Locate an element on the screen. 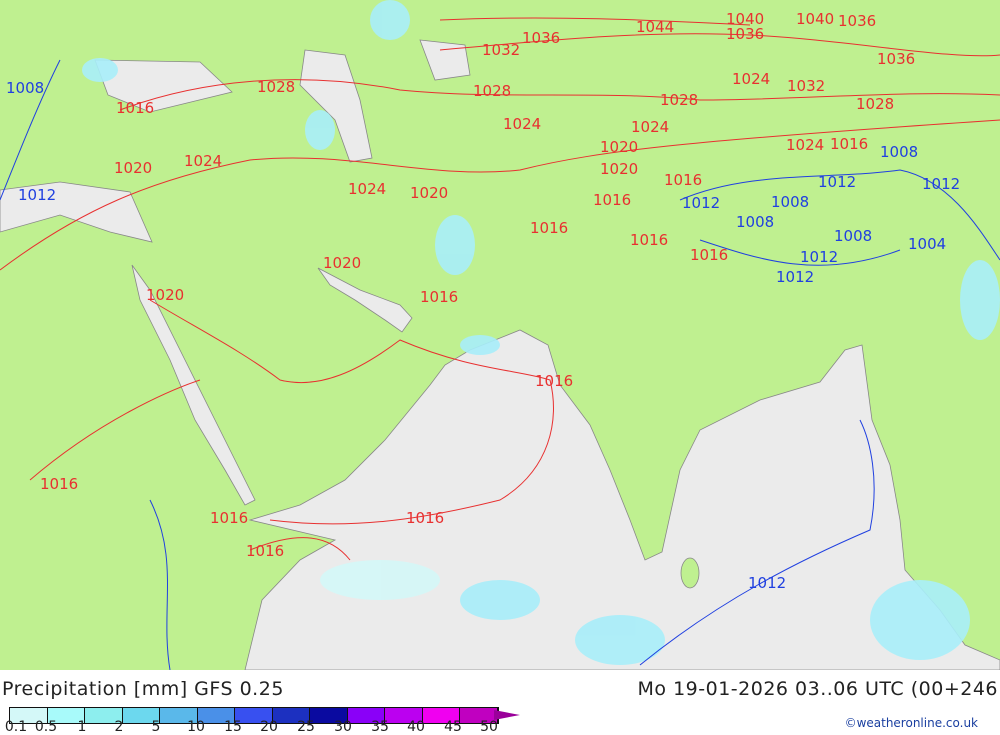 The image size is (1000, 735). valid-time: Mo 19-01-2026 03..06 UTC (00+246 is located at coordinates (817, 689).